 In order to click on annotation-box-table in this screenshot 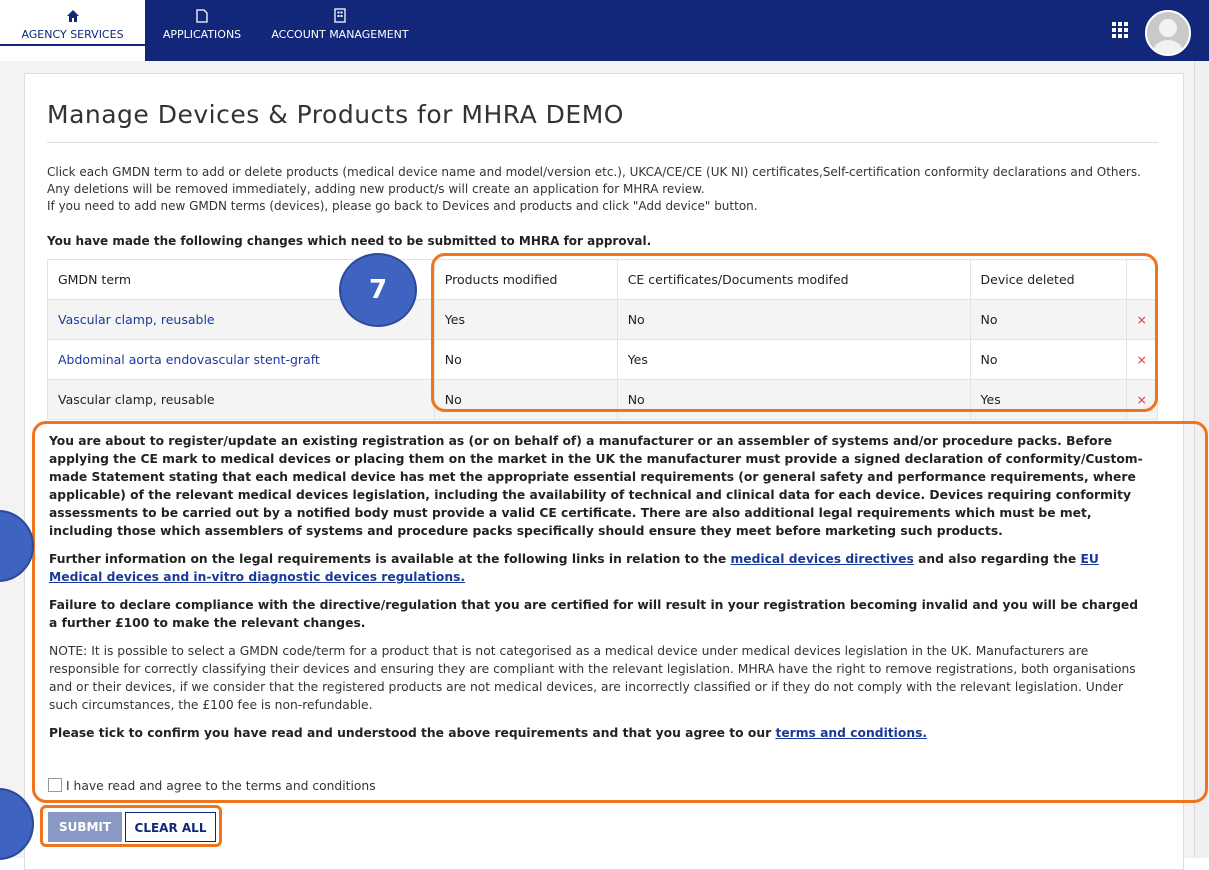, I will do `click(794, 332)`.